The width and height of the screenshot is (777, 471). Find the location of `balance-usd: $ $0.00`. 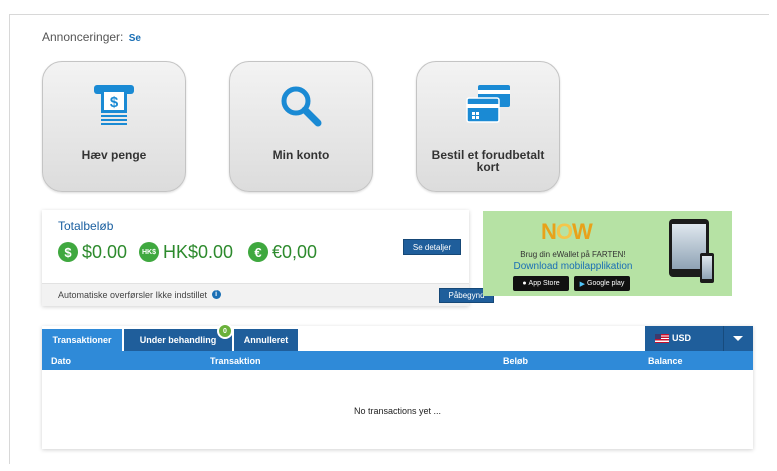

balance-usd: $ $0.00 is located at coordinates (92, 252).